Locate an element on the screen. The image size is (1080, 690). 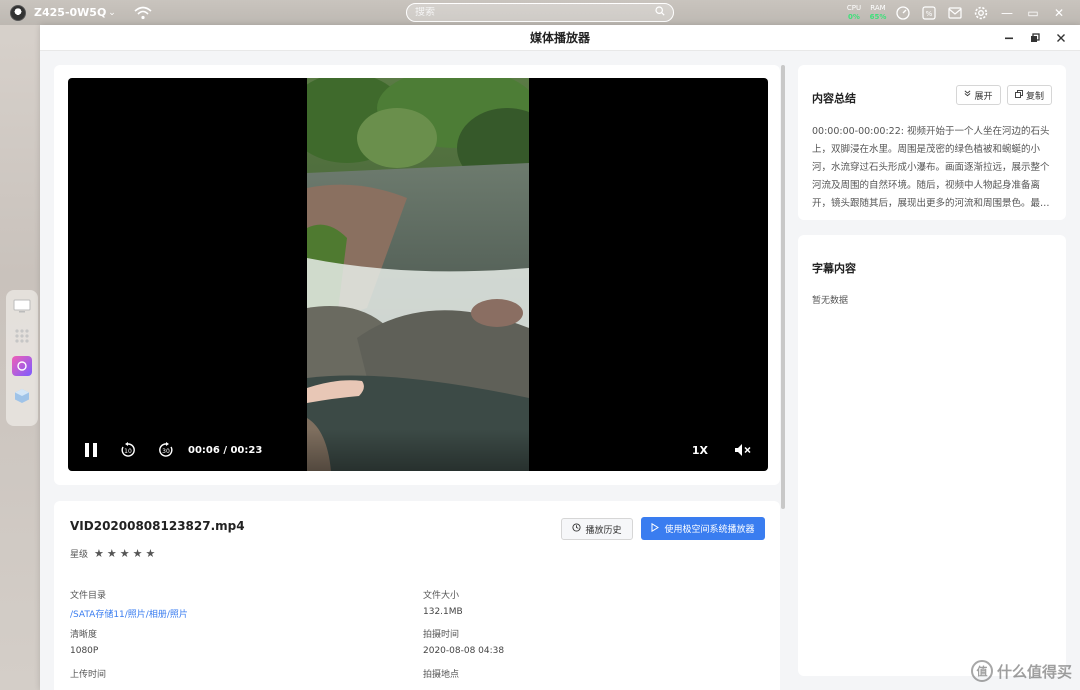
minimize-system-icon: — is located at coordinates (1007, 12).